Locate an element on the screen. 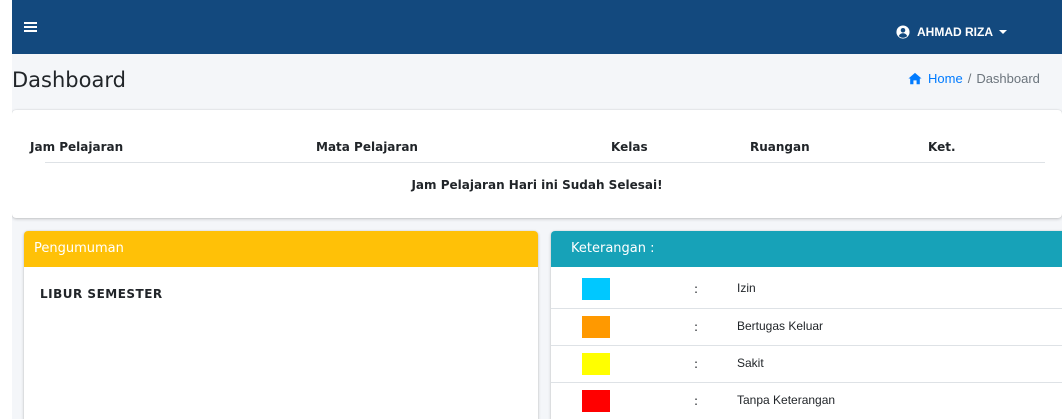  legend-item-bertugas-keluar: : Bertugas Keluar is located at coordinates (806, 326).